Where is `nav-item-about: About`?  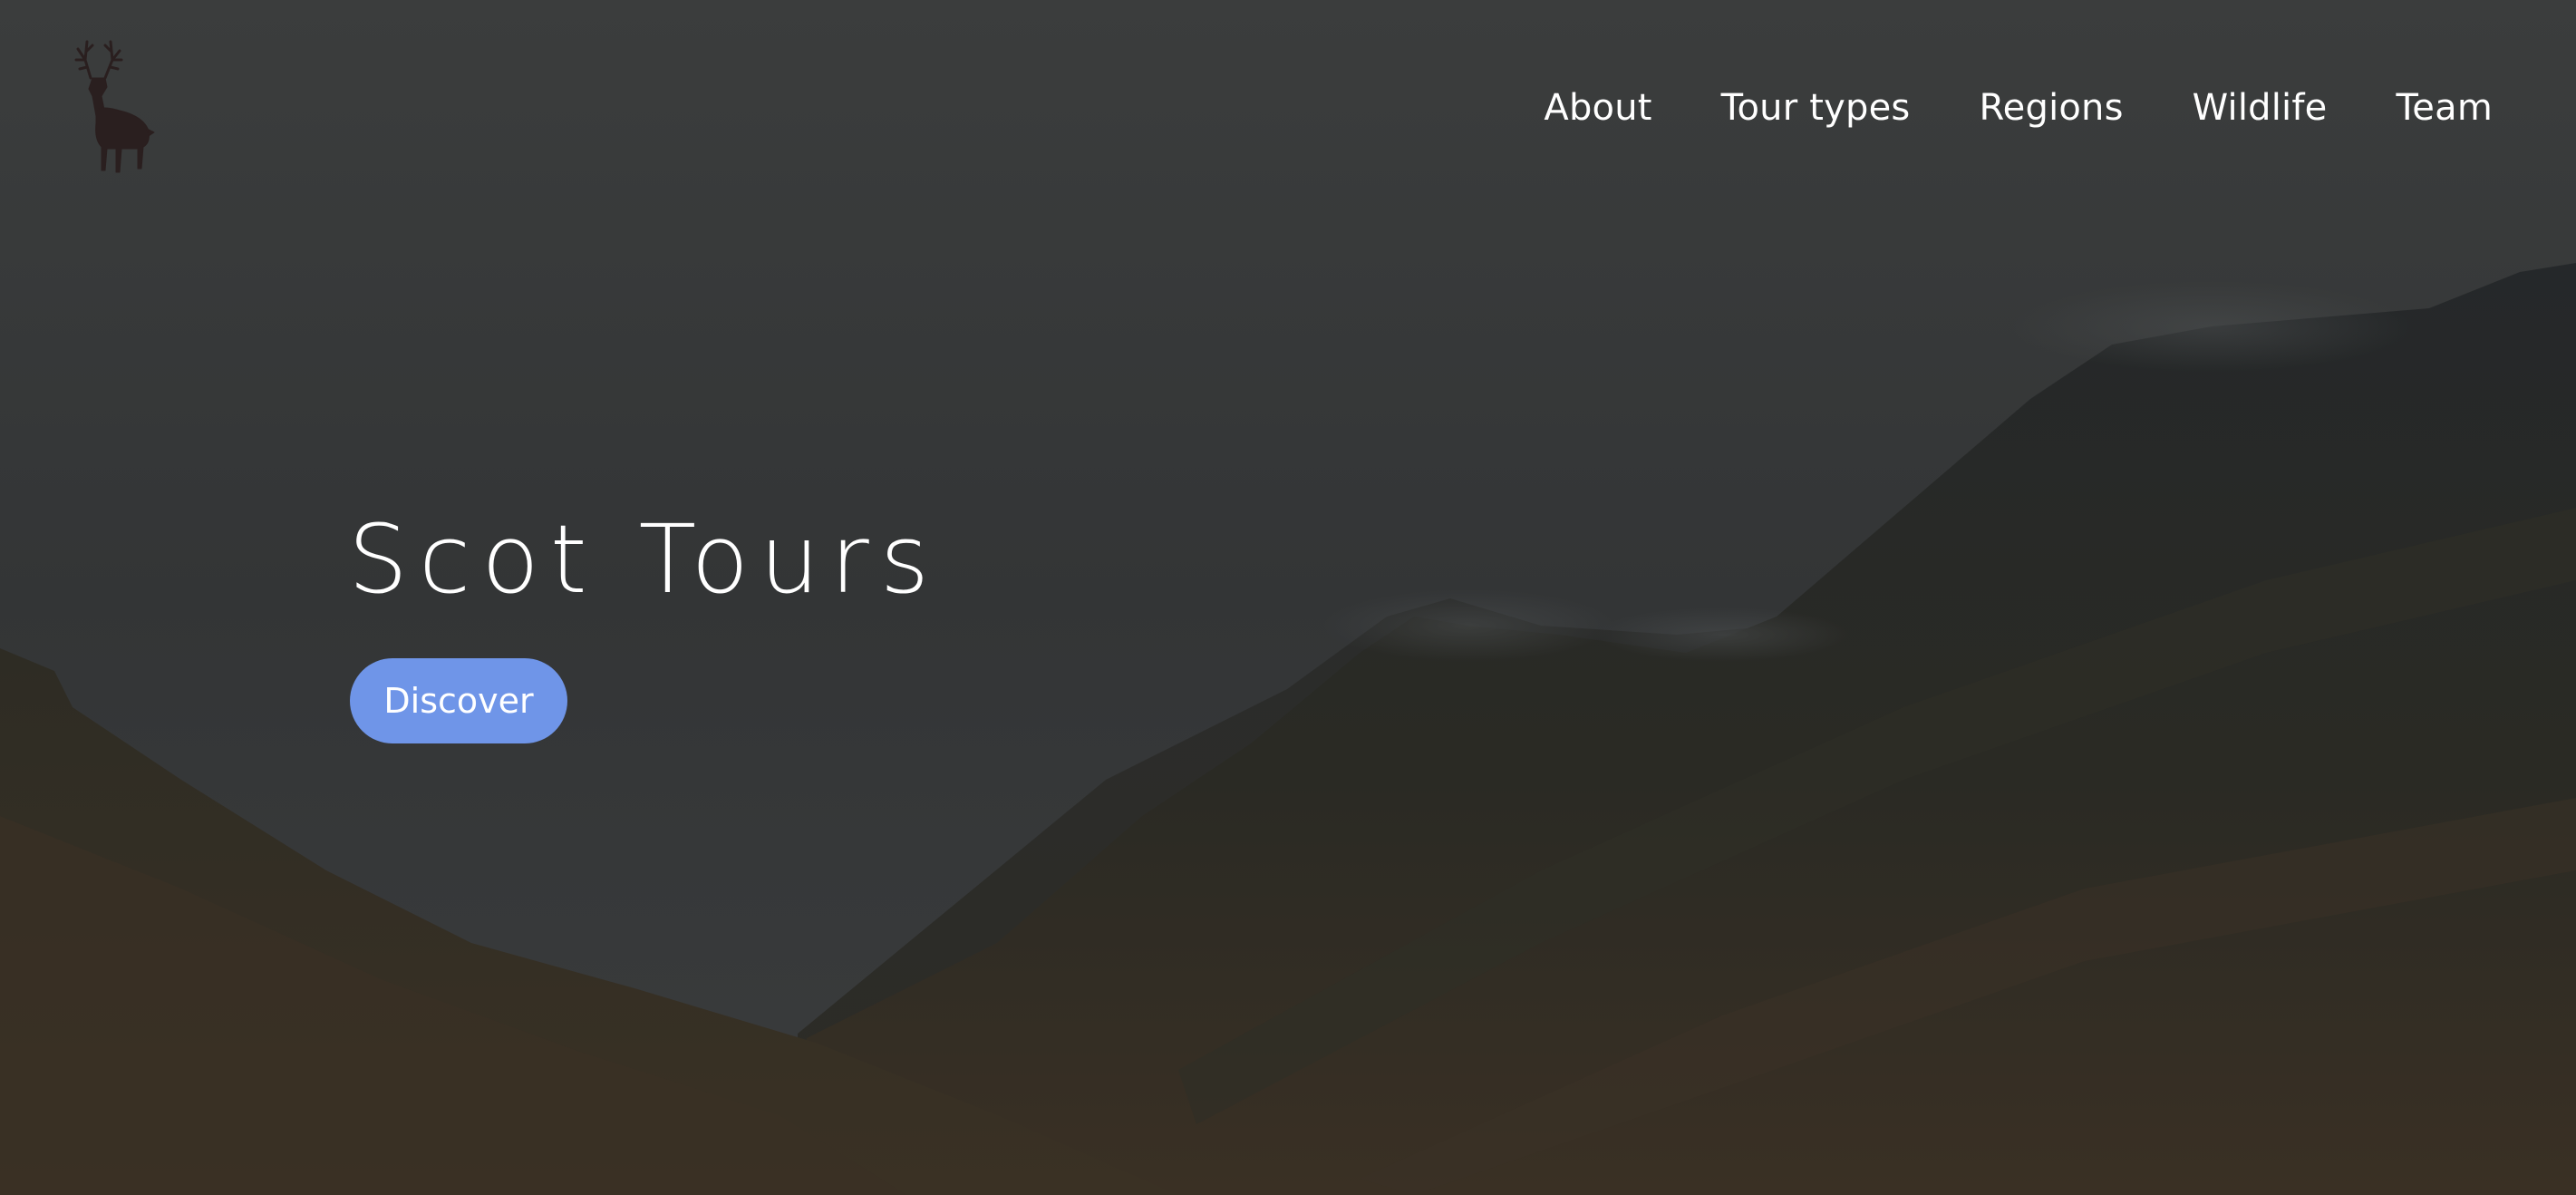 nav-item-about: About is located at coordinates (1597, 107).